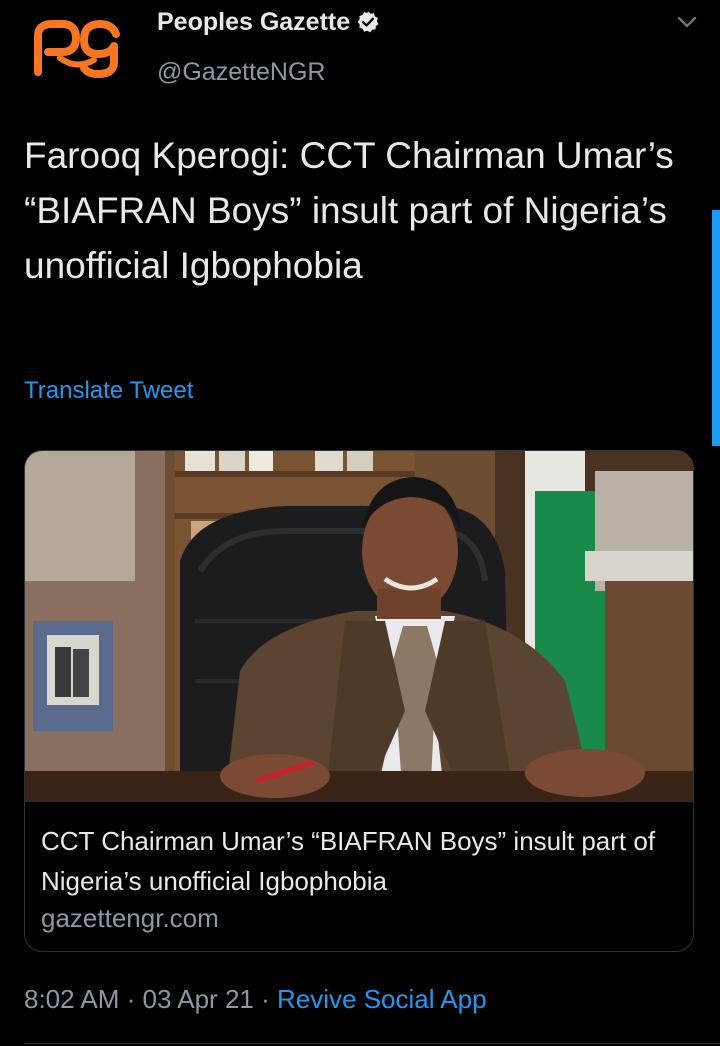 This screenshot has width=720, height=1046. Describe the element at coordinates (359, 801) in the screenshot. I see `card-divider` at that location.